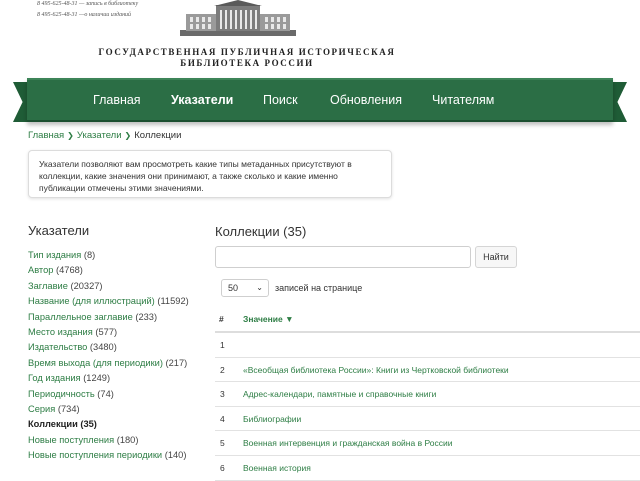 Image resolution: width=640 pixels, height=481 pixels. I want to click on sidebar-item-label: Новые поступления, so click(71, 440).